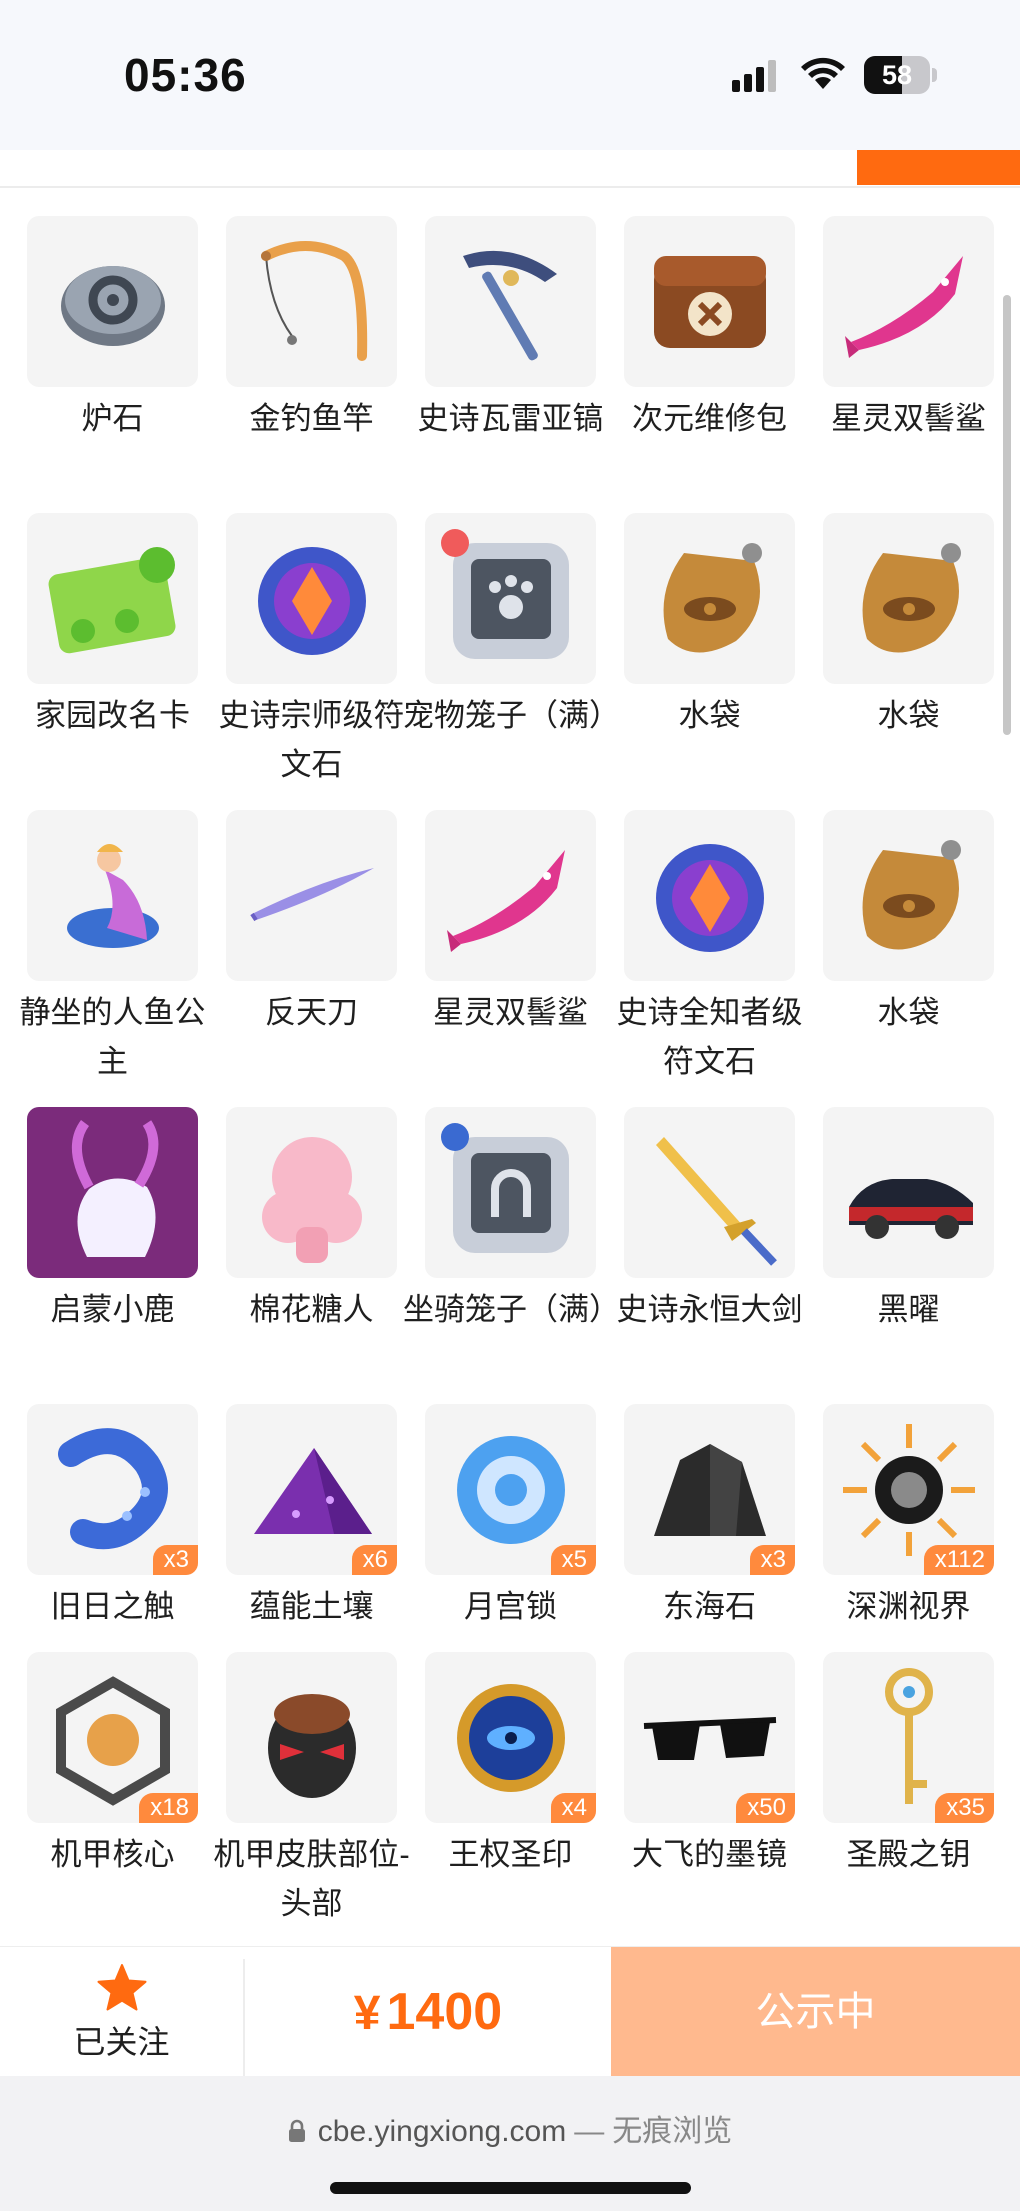 The width and height of the screenshot is (1020, 2211). What do you see at coordinates (311, 418) in the screenshot?
I see `item-name: 金钓鱼竿` at bounding box center [311, 418].